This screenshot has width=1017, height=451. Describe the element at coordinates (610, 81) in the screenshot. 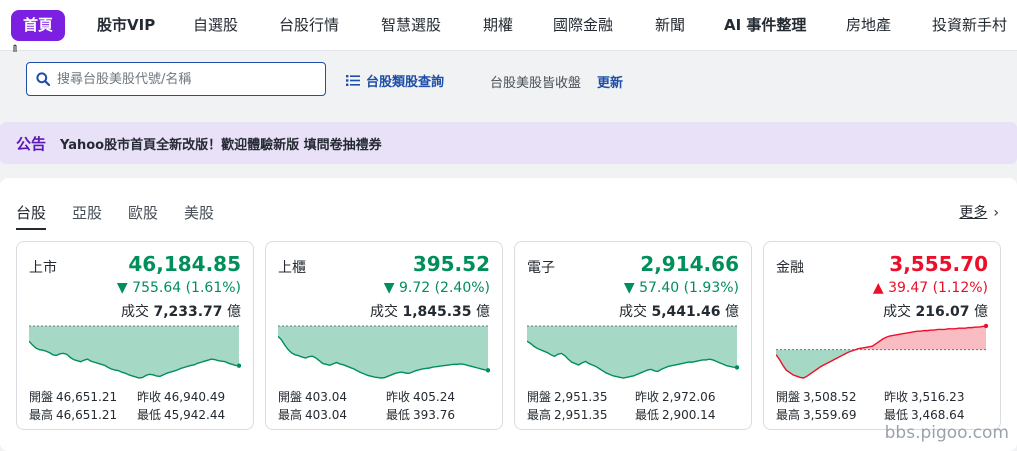

I see `update-link: 更新` at that location.